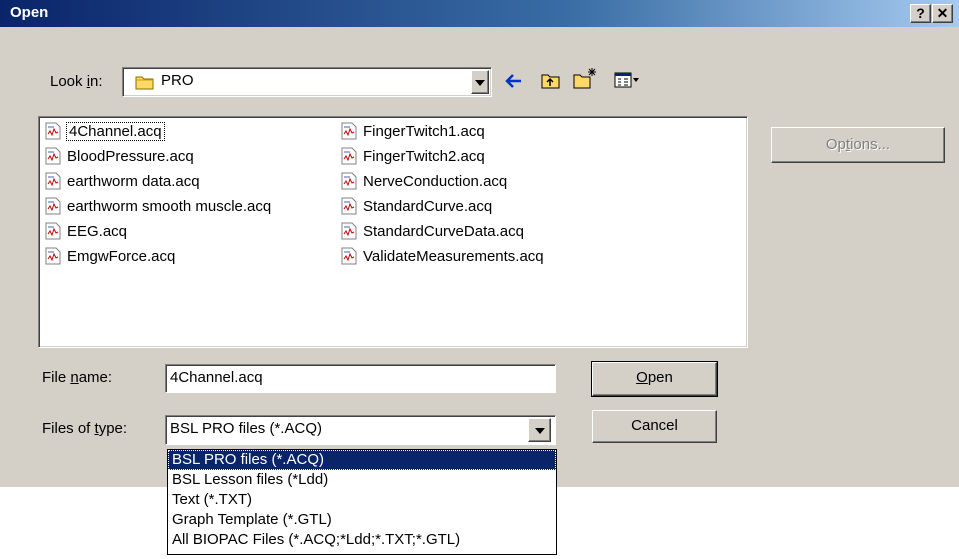 The image size is (959, 559). I want to click on file-list-item: 4Channel.acq, so click(105, 132).